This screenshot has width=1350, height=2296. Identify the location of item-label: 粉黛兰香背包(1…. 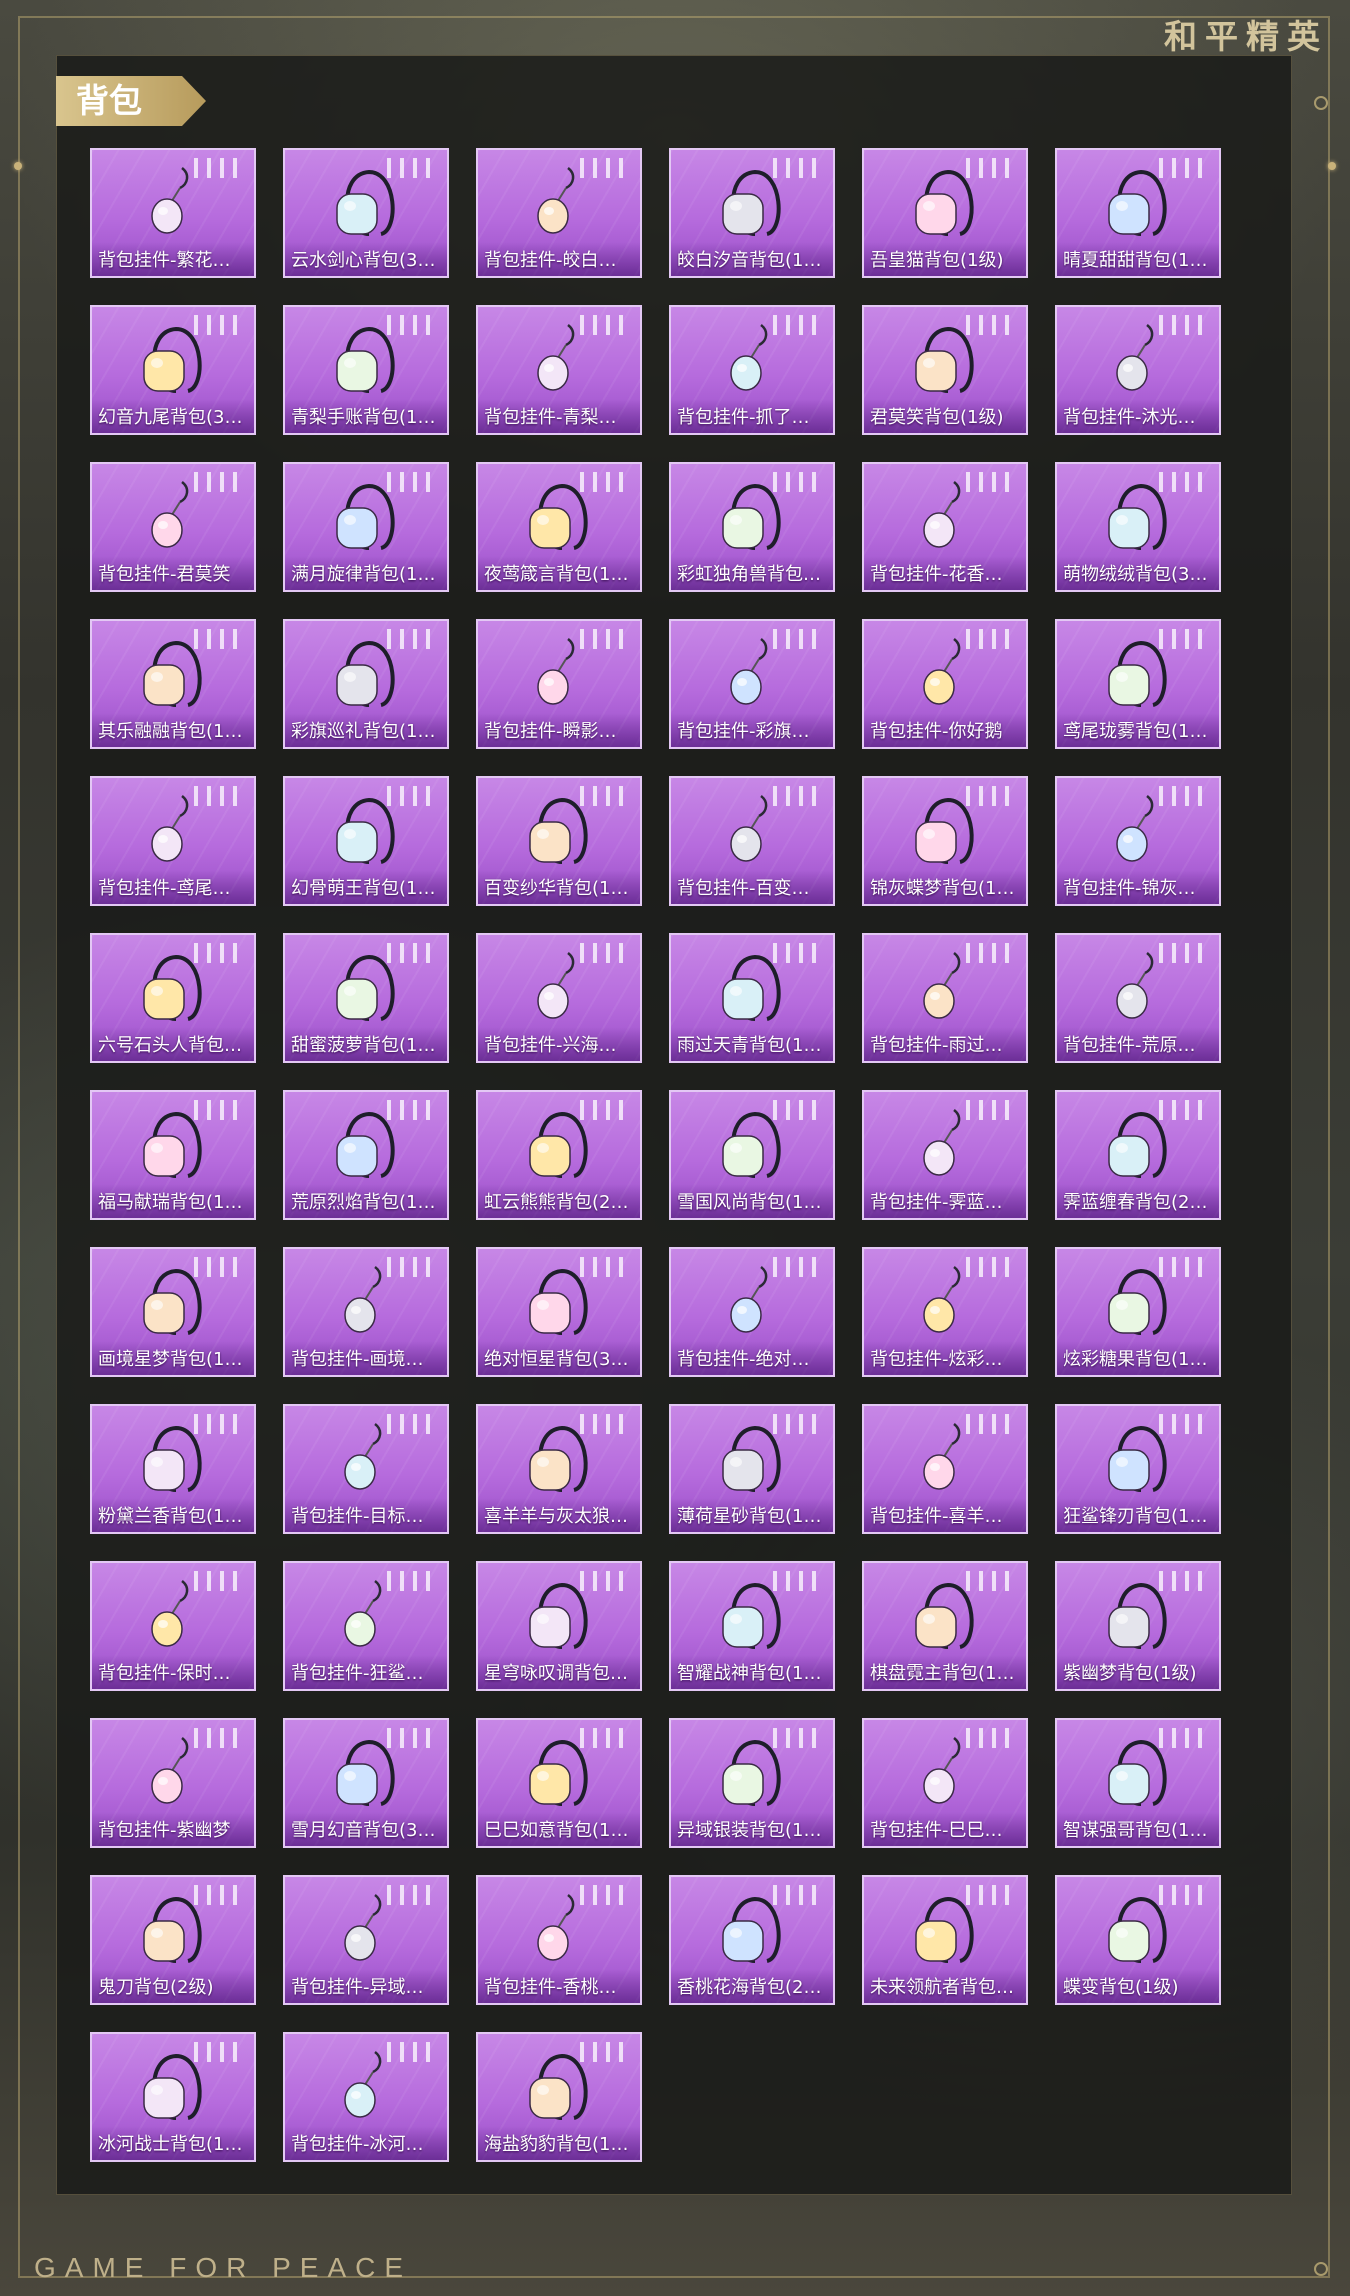
(170, 1516).